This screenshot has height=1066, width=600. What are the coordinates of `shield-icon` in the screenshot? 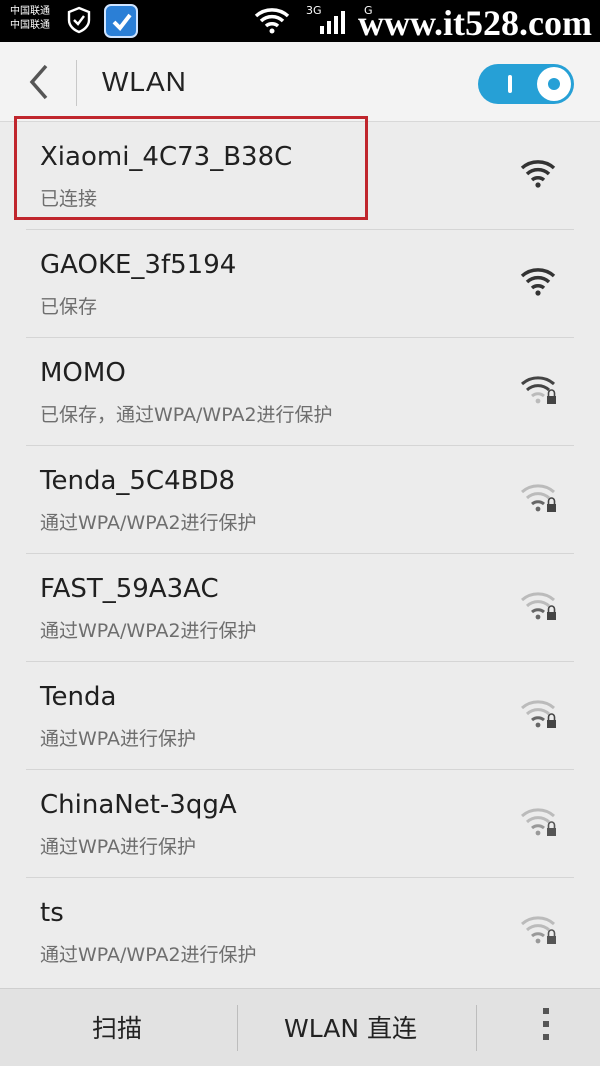 It's located at (79, 20).